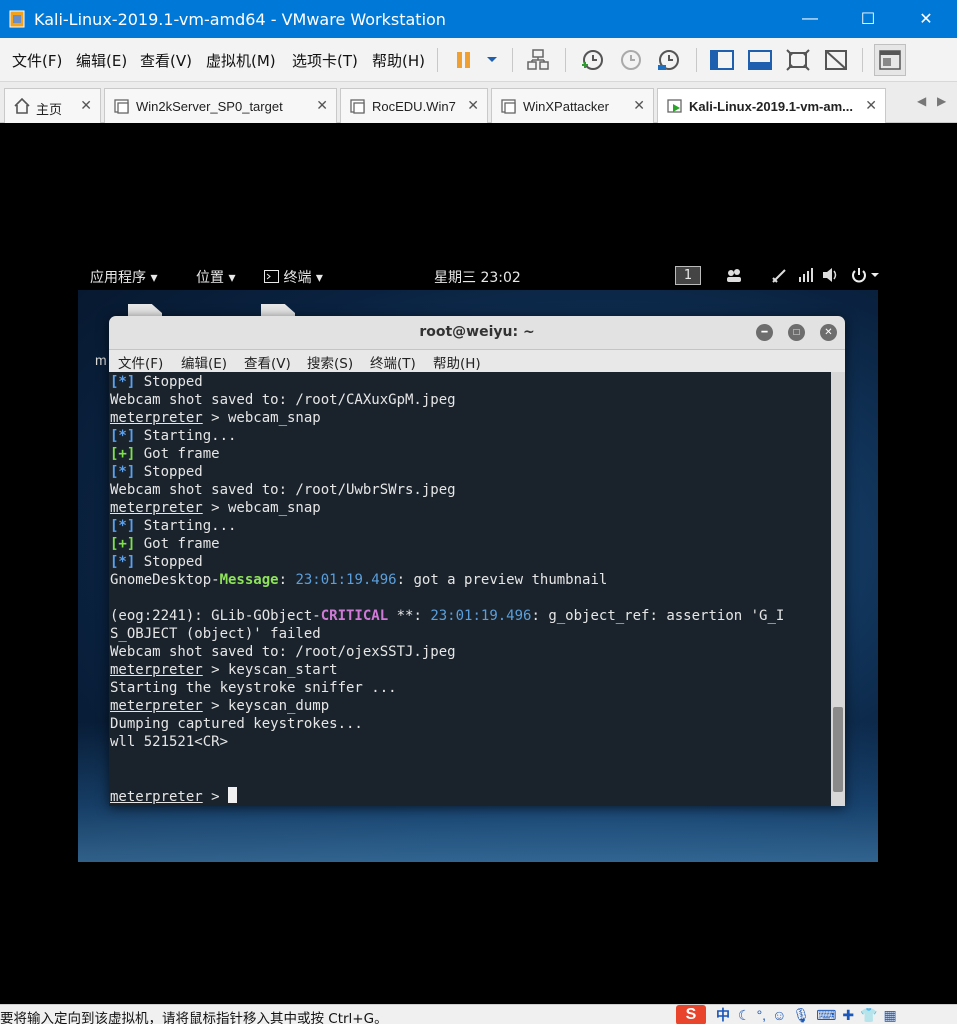  I want to click on power-dropdown-button, so click(492, 60).